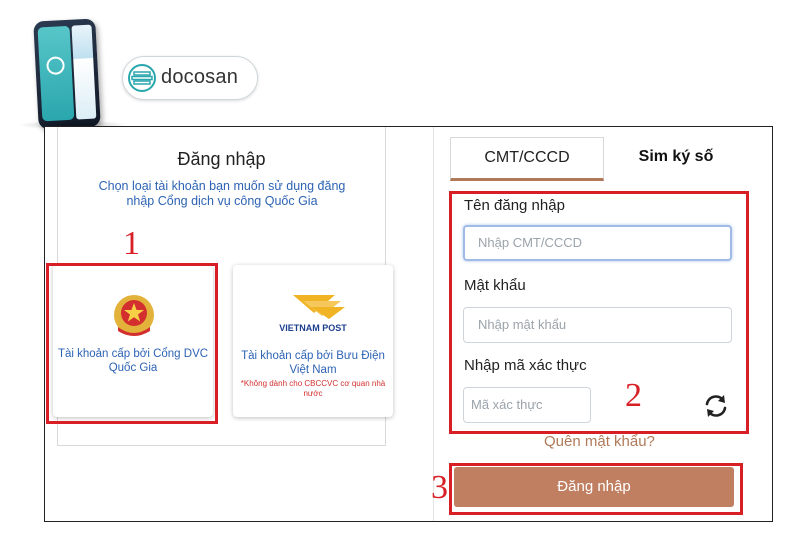 Image resolution: width=800 pixels, height=533 pixels. Describe the element at coordinates (313, 328) in the screenshot. I see `vietnam-post-logo-text: VIETNAM POST` at that location.